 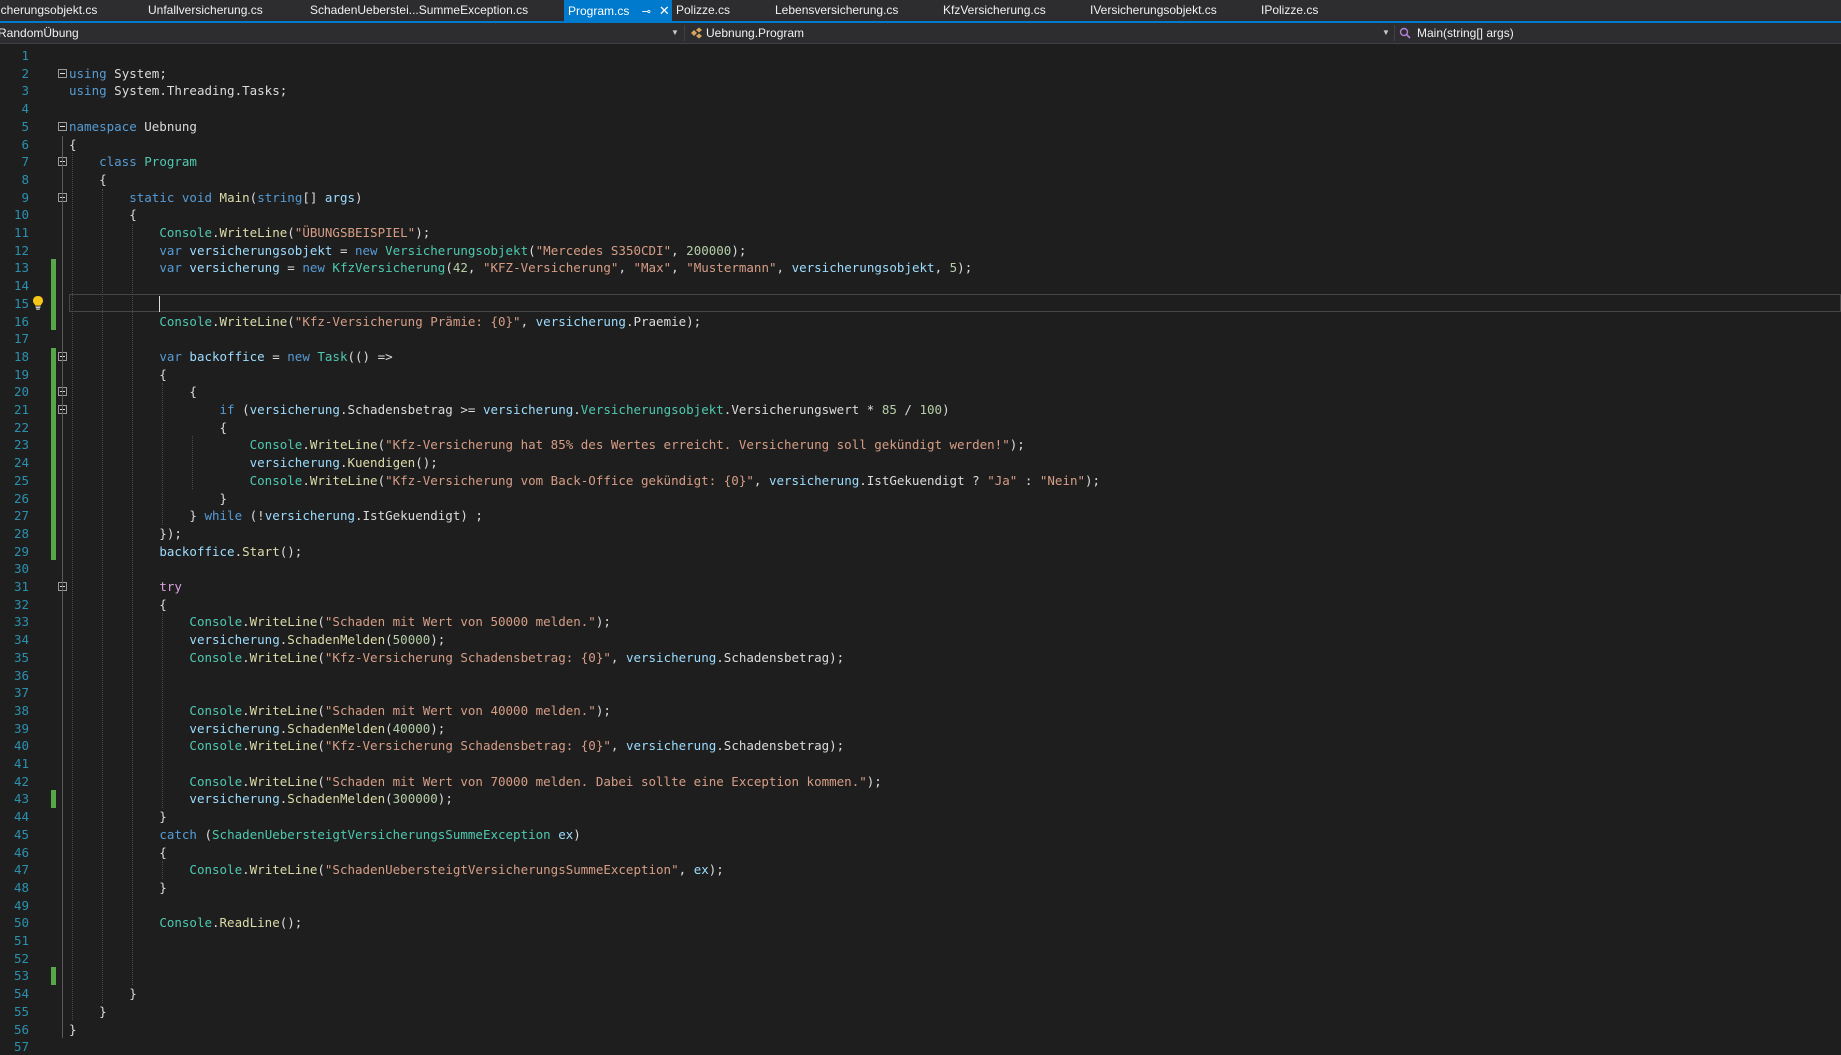 What do you see at coordinates (920, 534) in the screenshot?
I see `code-line: 28 });` at bounding box center [920, 534].